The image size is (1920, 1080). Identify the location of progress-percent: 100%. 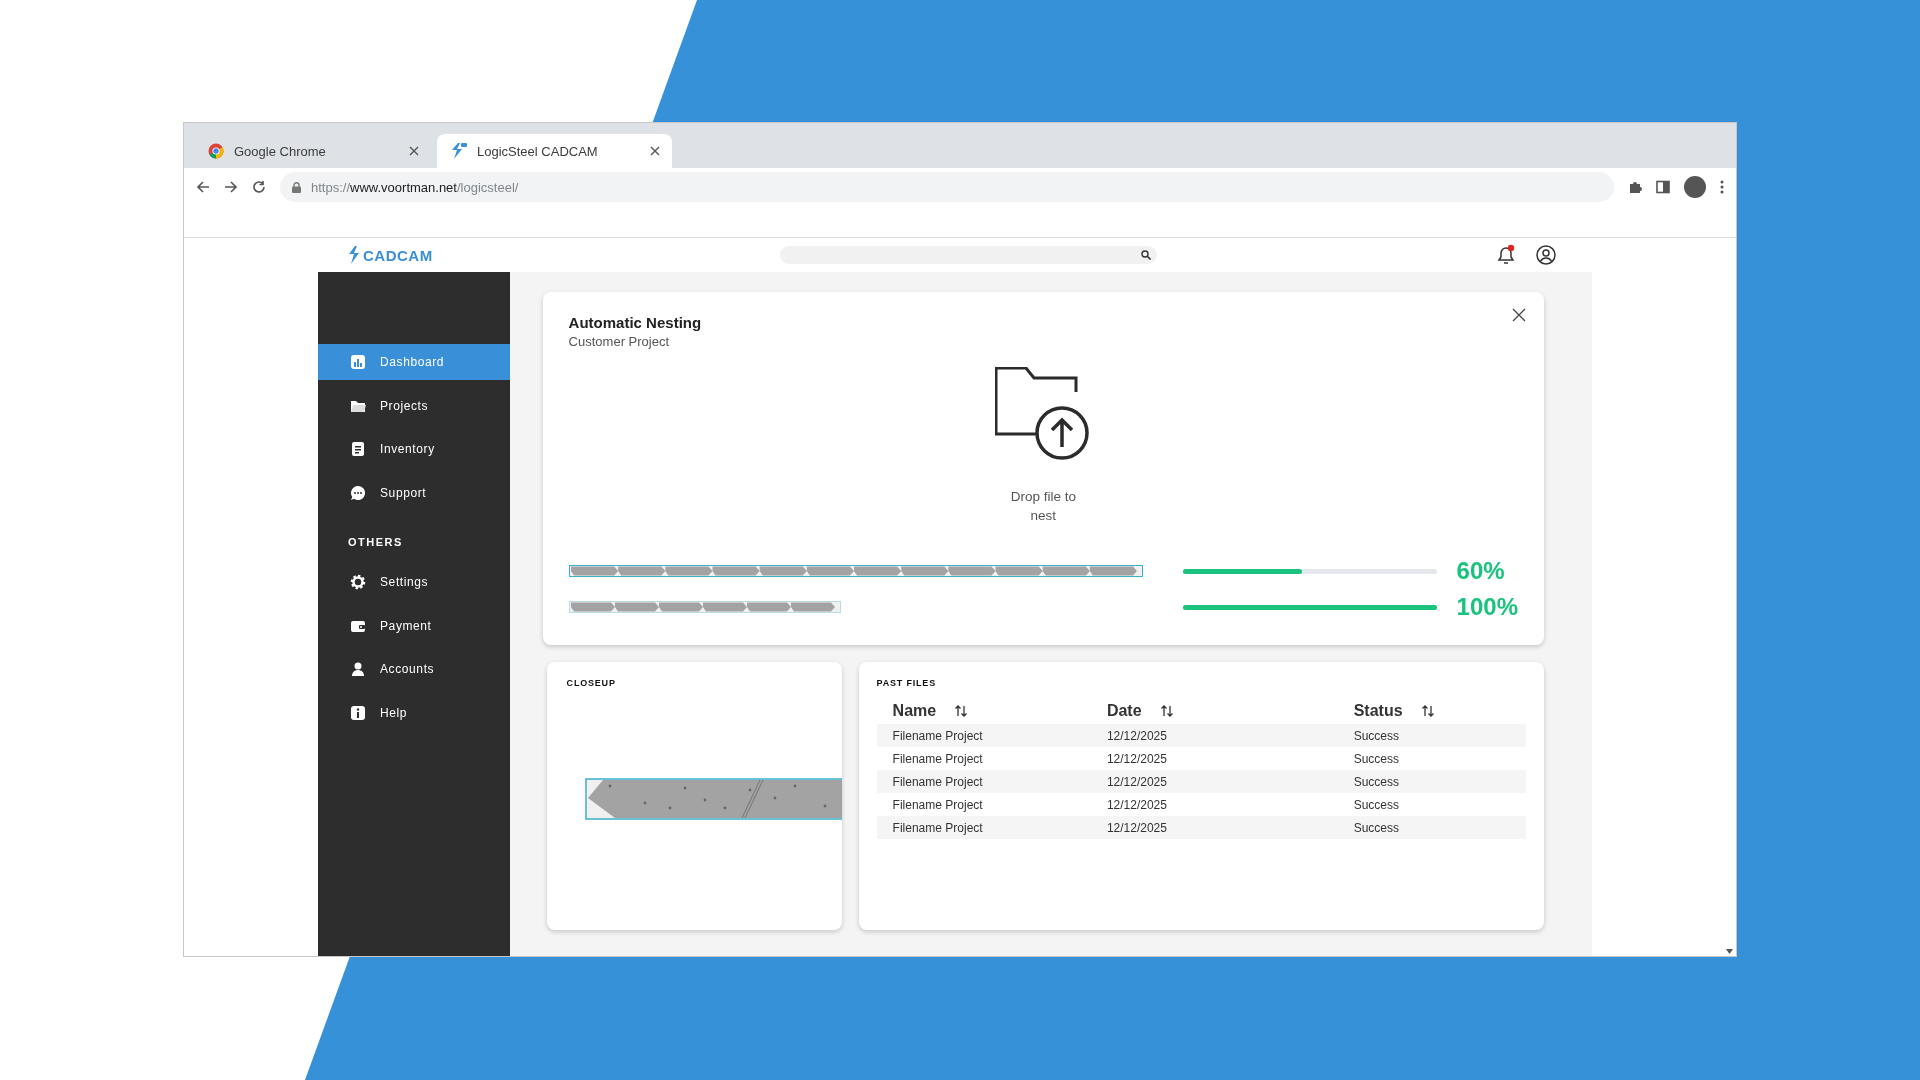
(1487, 607).